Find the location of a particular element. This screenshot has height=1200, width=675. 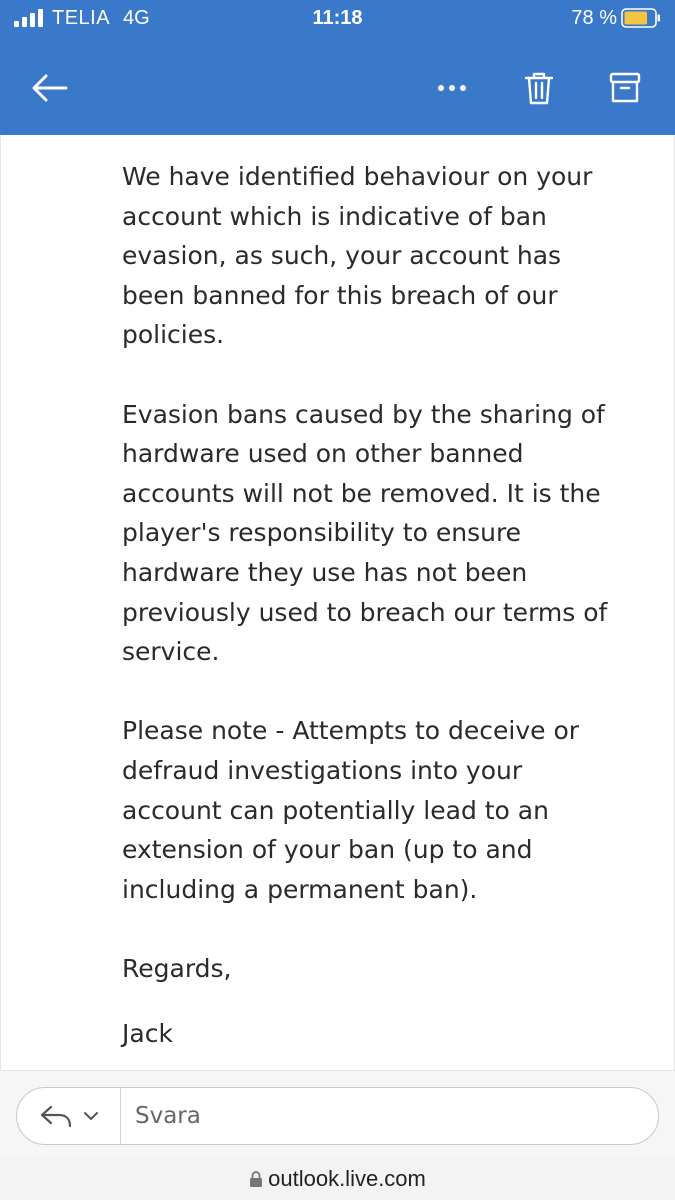

delete-button is located at coordinates (539, 88).